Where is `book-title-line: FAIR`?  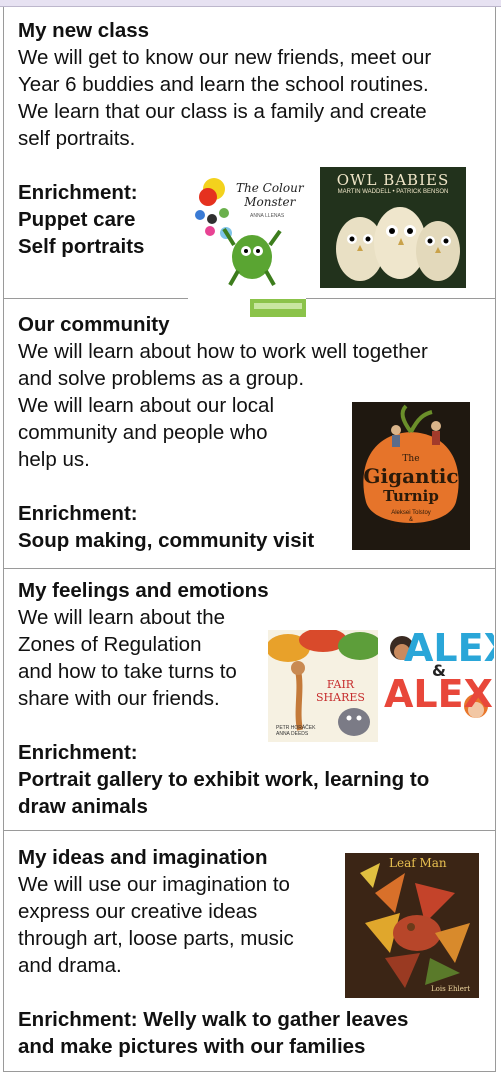
book-title-line: FAIR is located at coordinates (340, 684).